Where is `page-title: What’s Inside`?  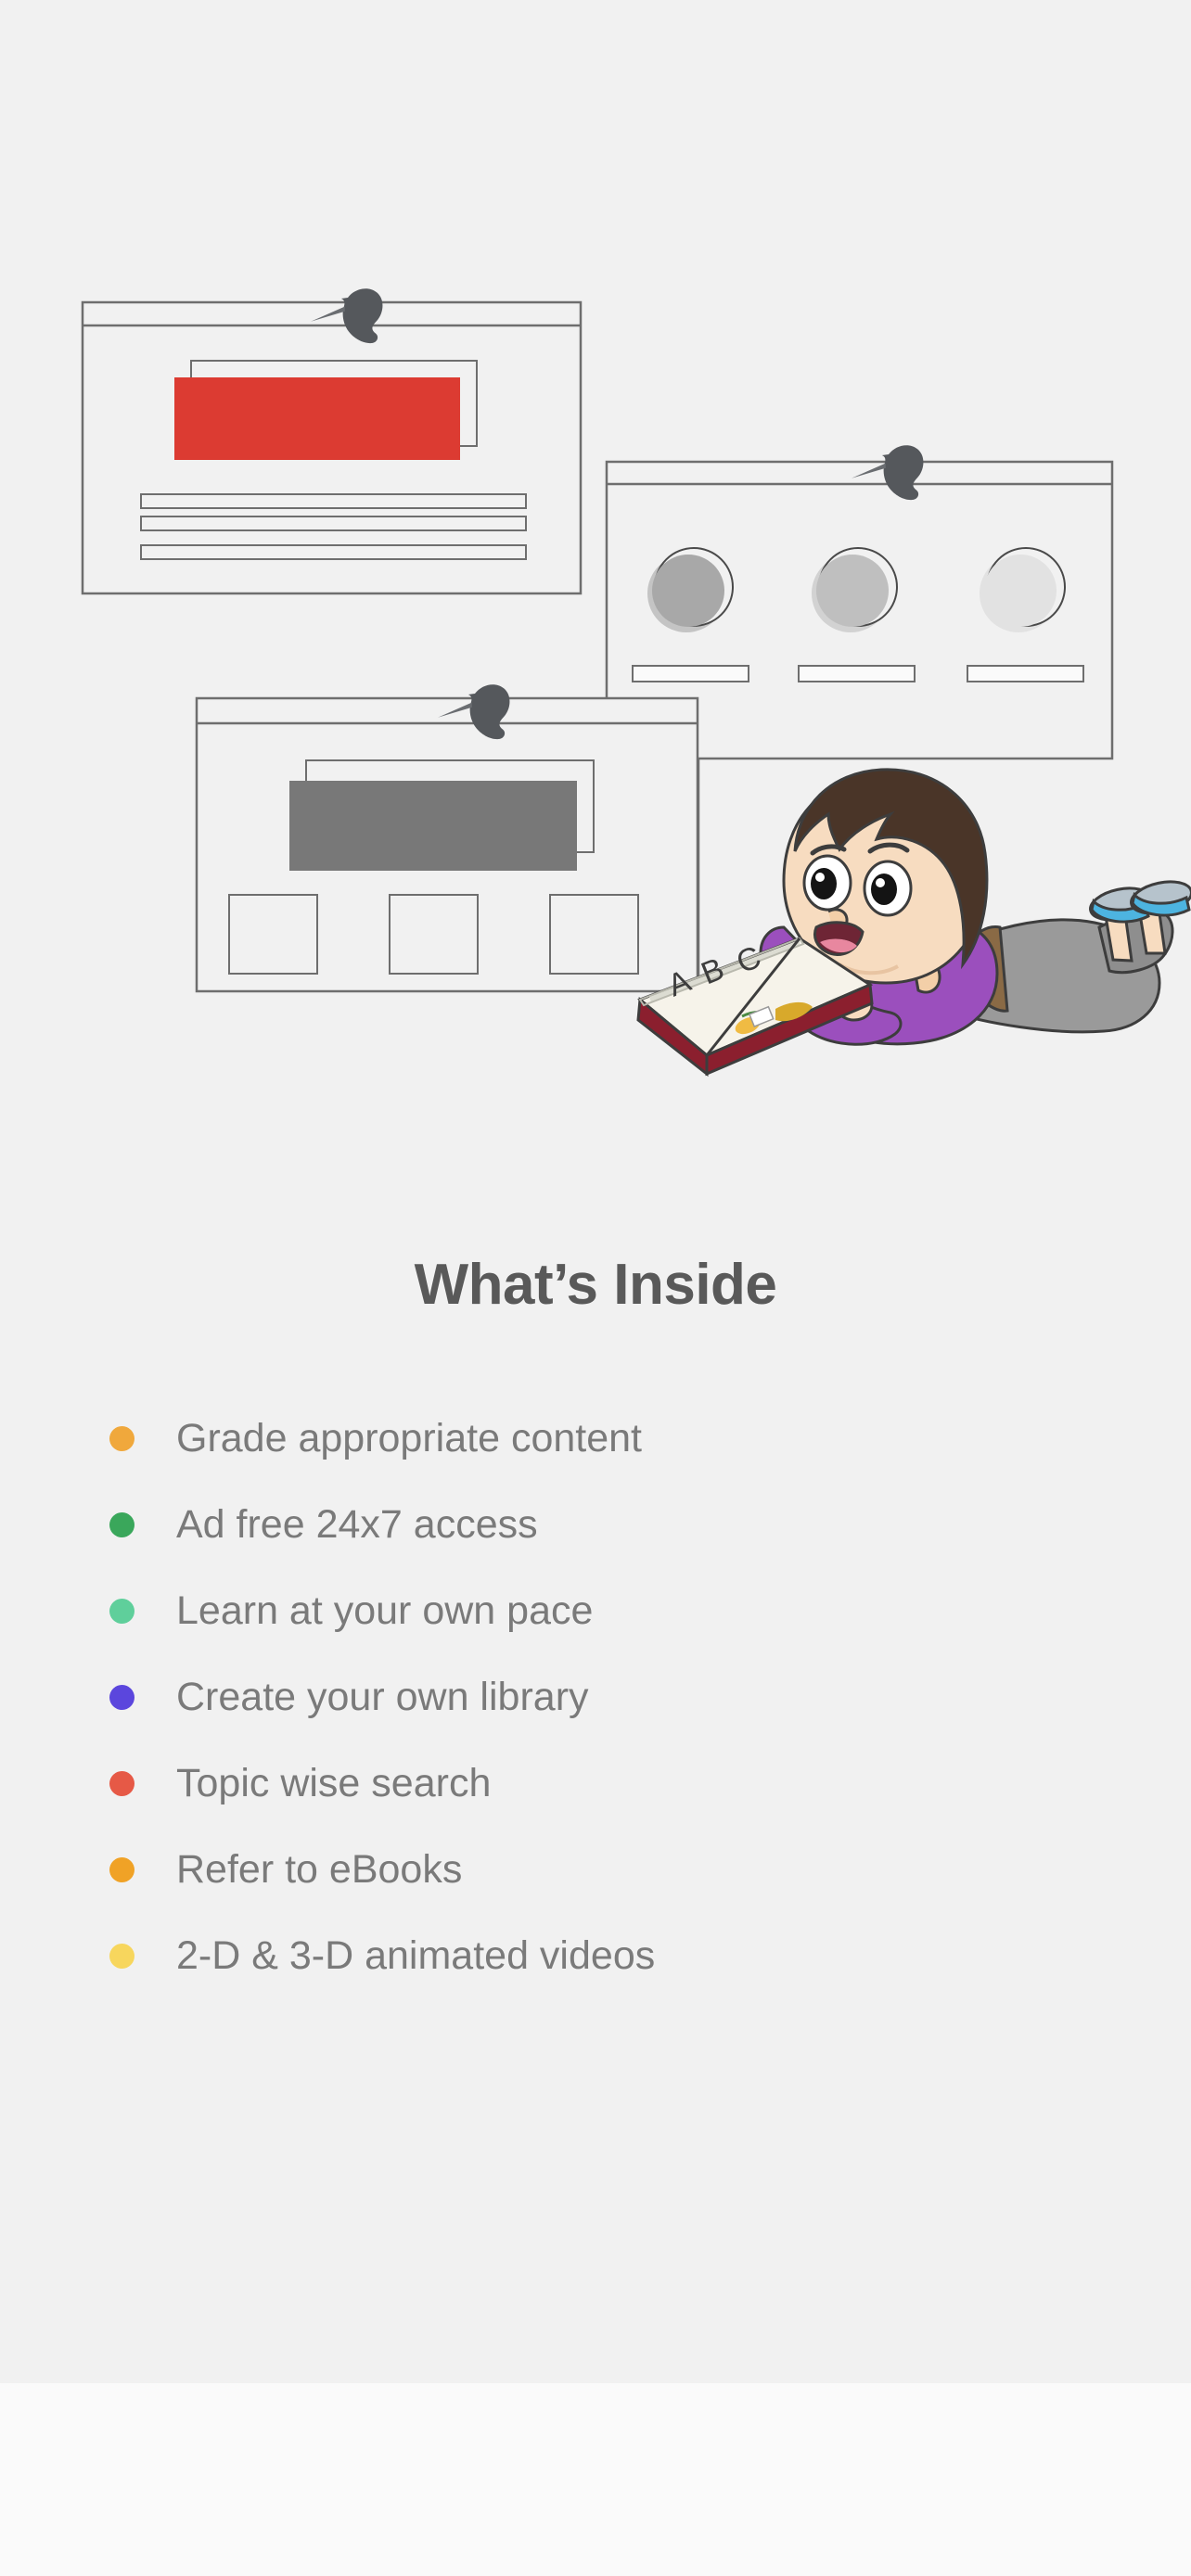
page-title: What’s Inside is located at coordinates (595, 1285).